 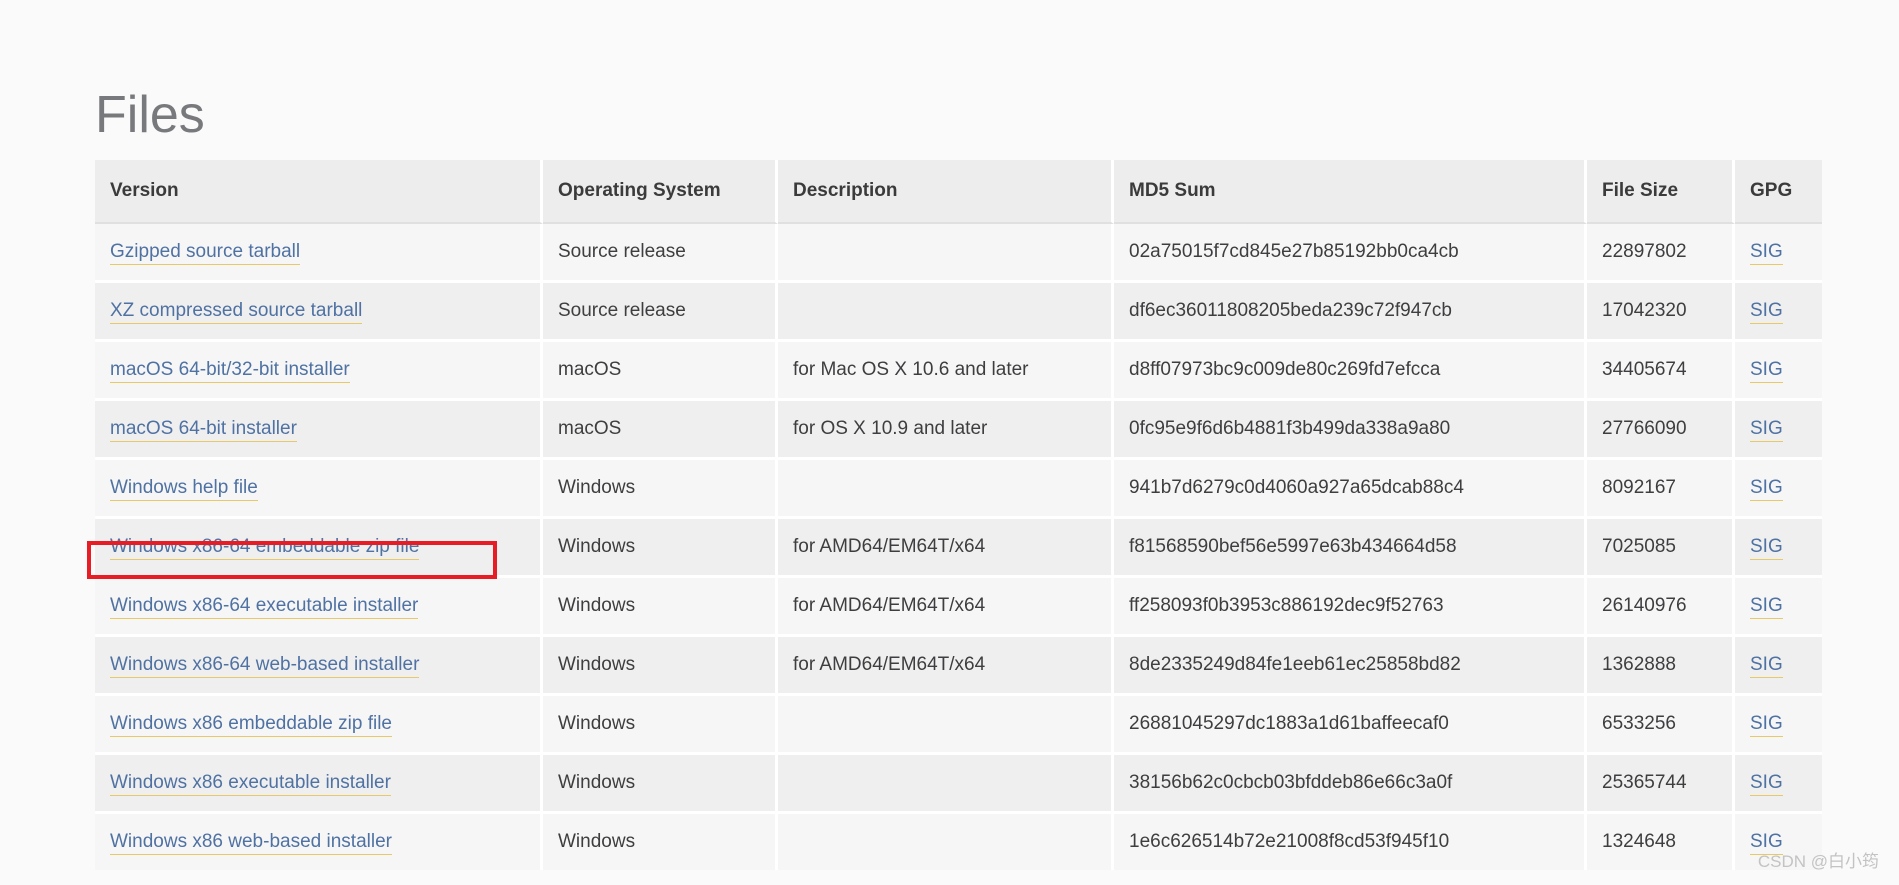 What do you see at coordinates (1661, 371) in the screenshot?
I see `cell-file-size: 34405674` at bounding box center [1661, 371].